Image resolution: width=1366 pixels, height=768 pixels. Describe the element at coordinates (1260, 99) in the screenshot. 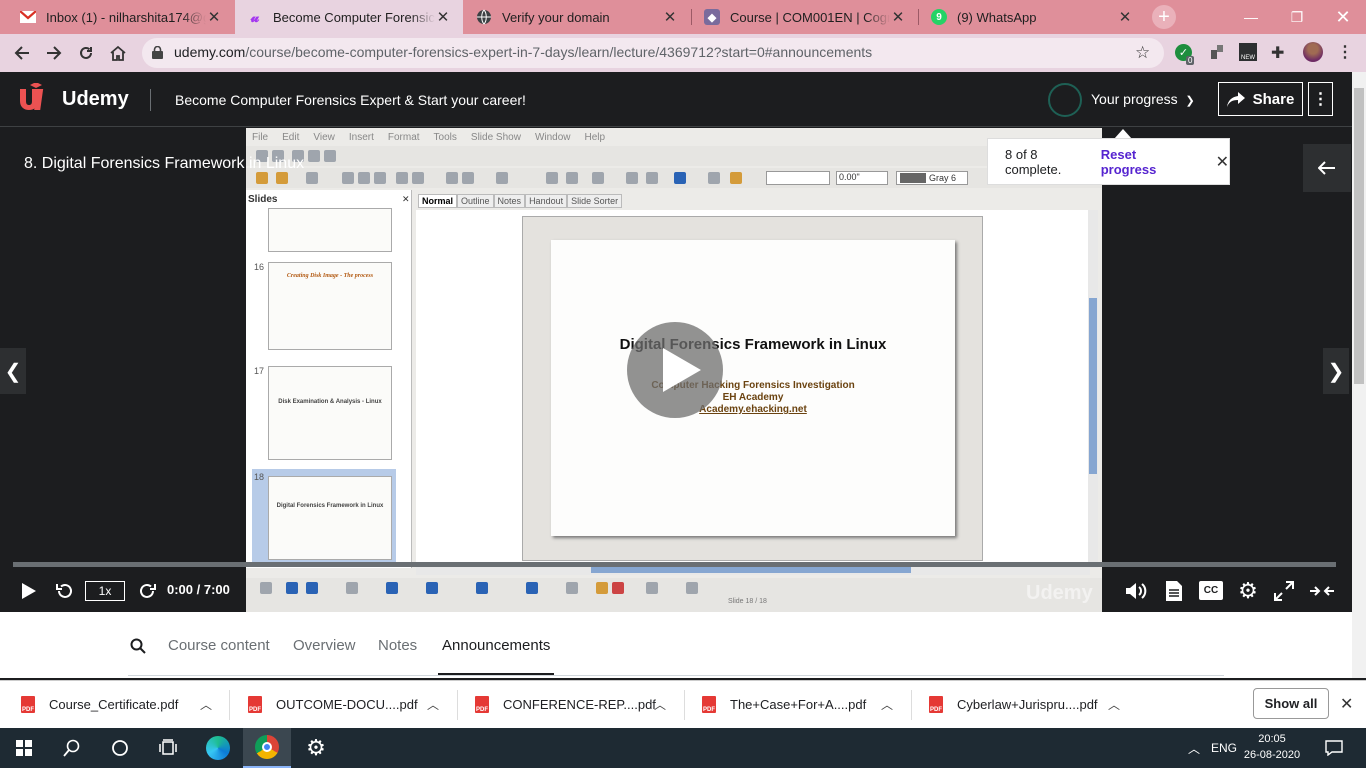

I see `share-button: Share` at that location.